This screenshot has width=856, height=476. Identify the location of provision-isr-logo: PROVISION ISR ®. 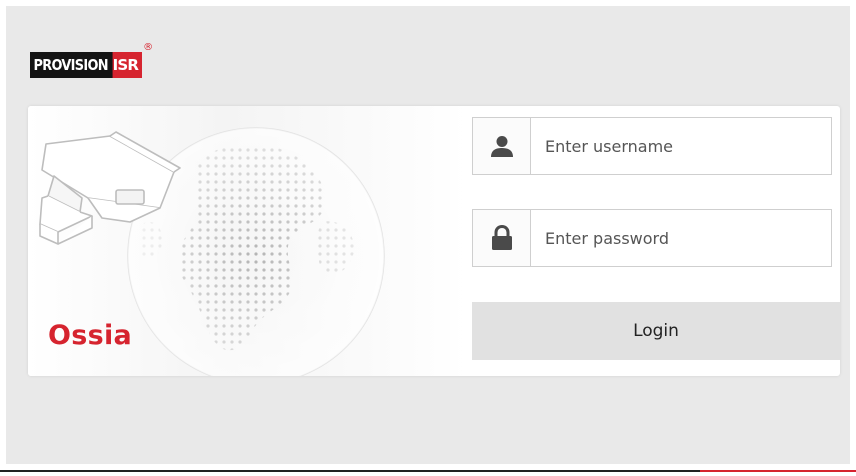
(91, 60).